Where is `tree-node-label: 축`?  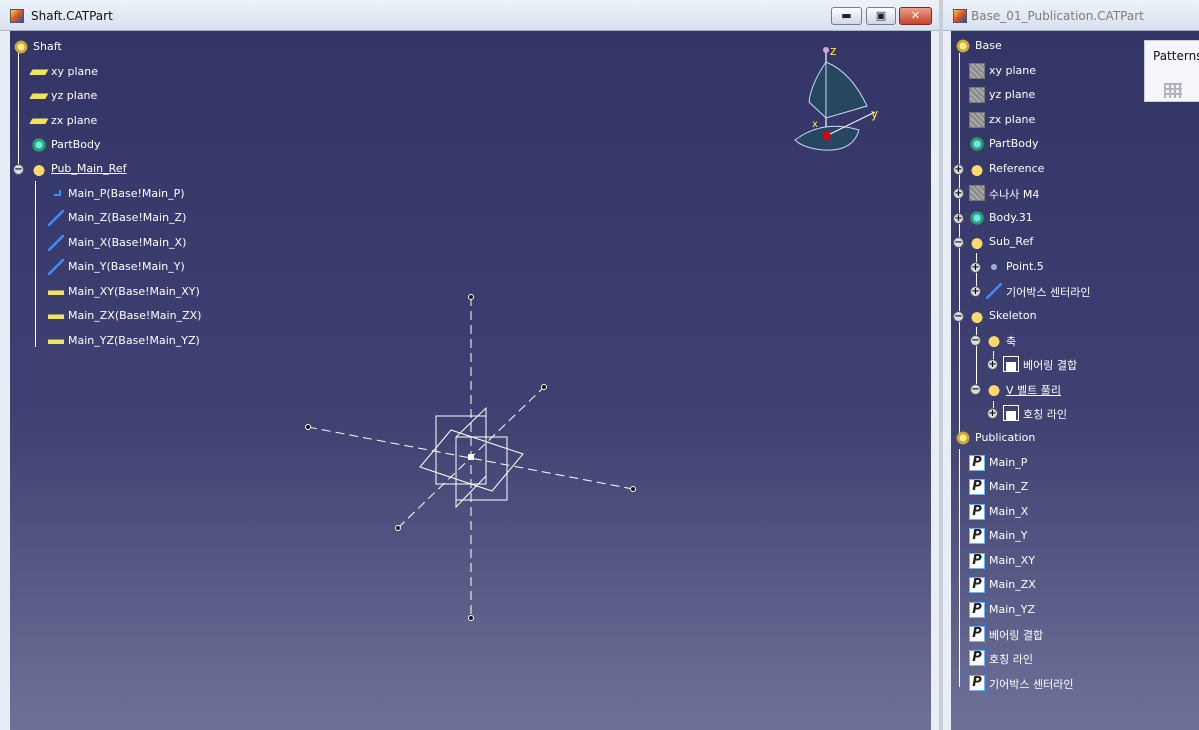 tree-node-label: 축 is located at coordinates (1011, 341).